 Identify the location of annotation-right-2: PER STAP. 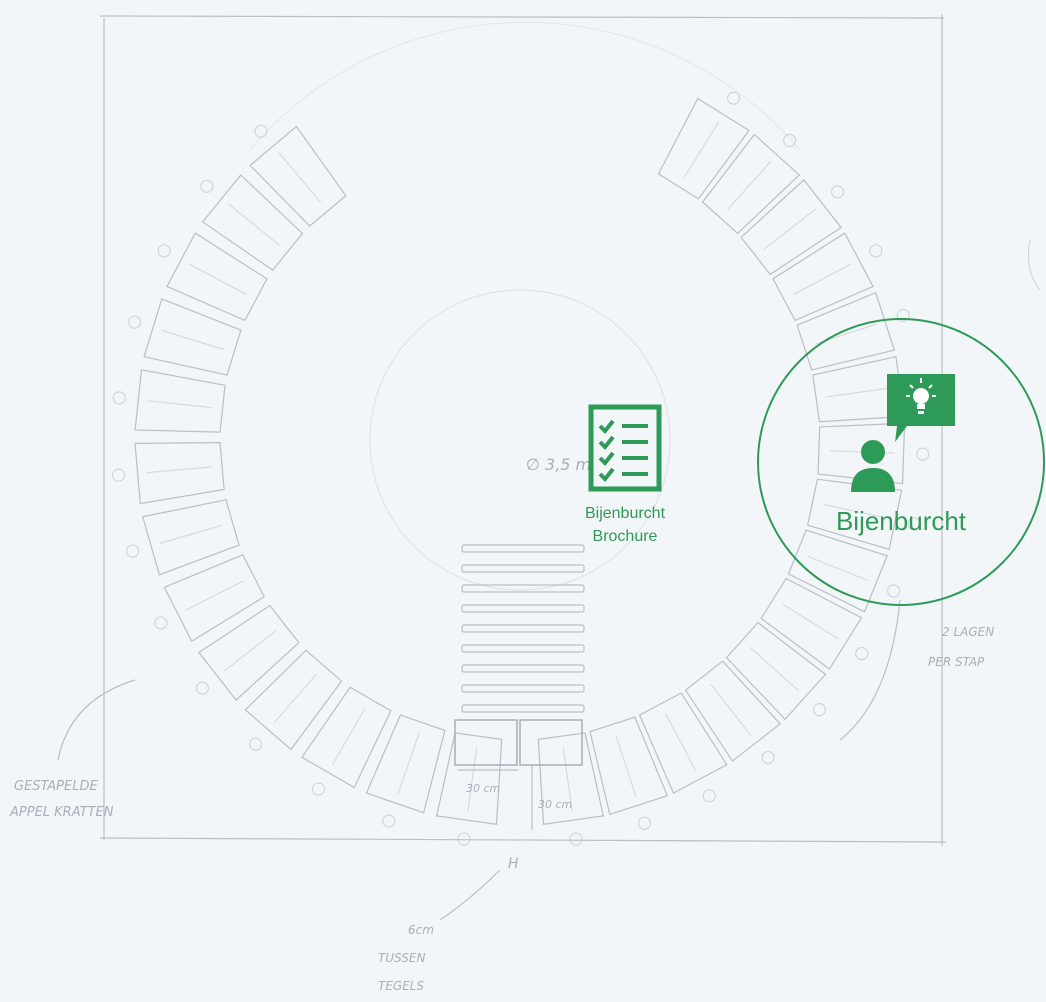
(956, 662).